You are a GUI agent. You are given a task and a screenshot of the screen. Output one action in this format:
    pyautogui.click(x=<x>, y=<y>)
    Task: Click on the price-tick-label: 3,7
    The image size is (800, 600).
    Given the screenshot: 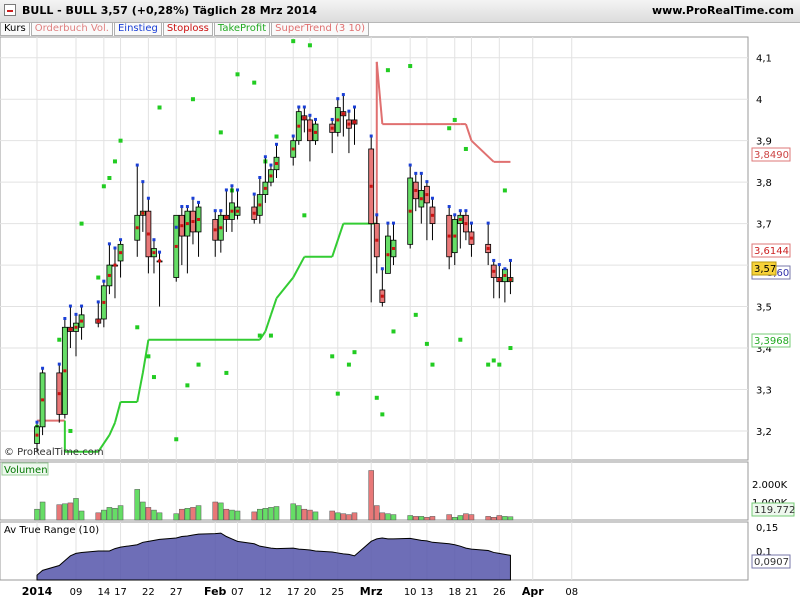 What is the action you would take?
    pyautogui.click(x=764, y=225)
    